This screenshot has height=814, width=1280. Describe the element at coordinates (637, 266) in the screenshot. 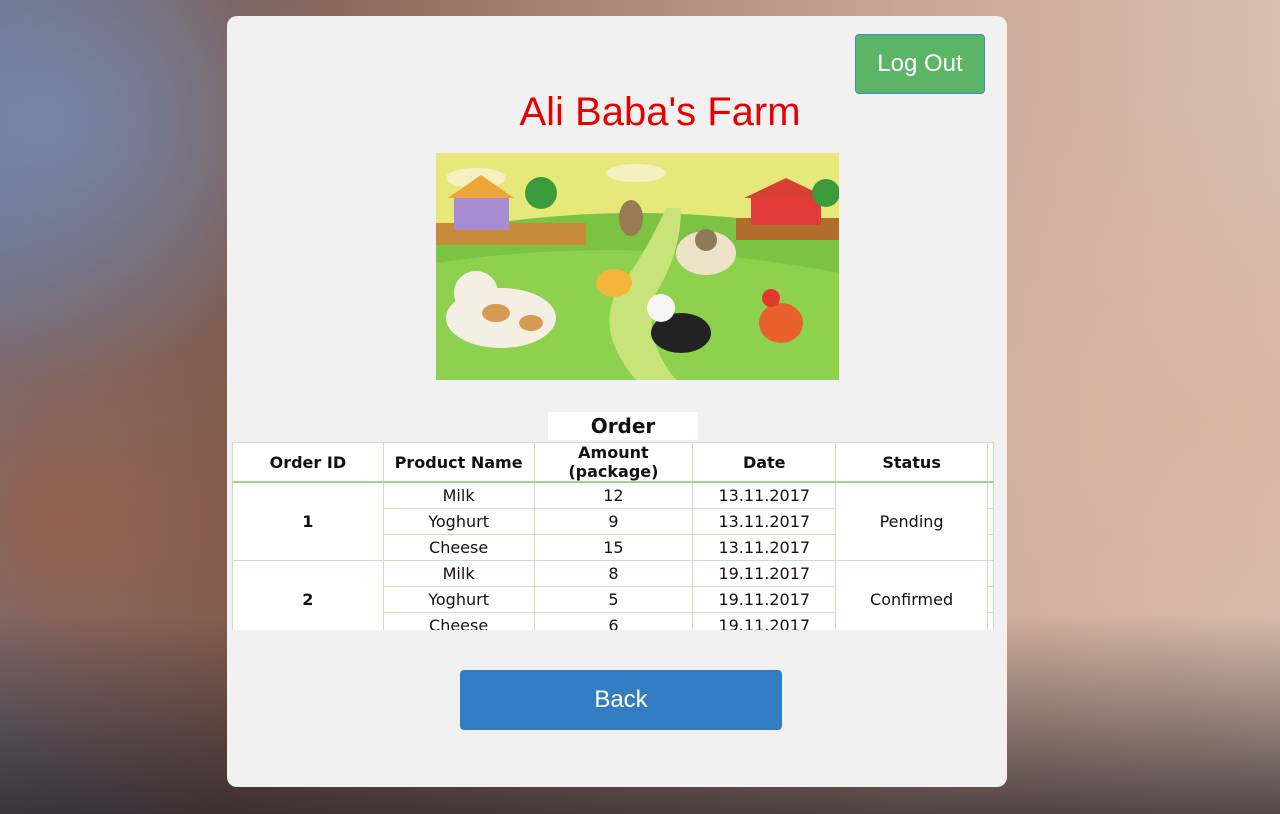

I see `farm-illustration` at that location.